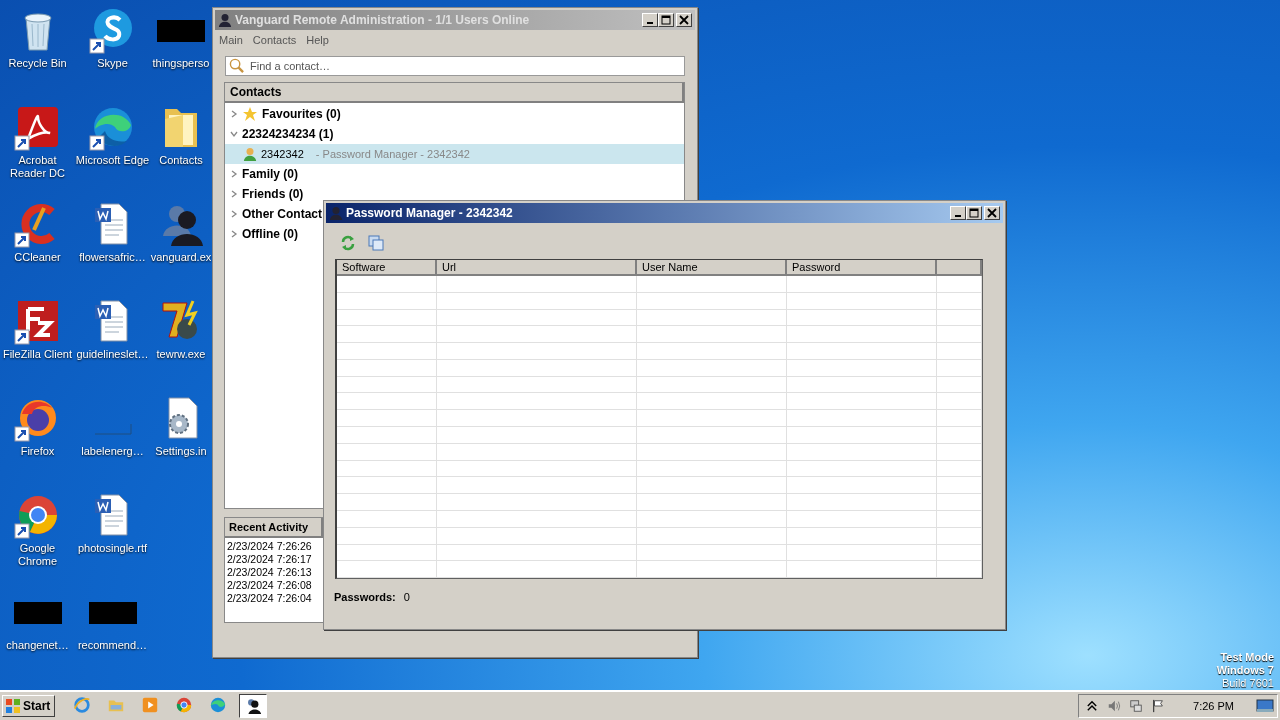  What do you see at coordinates (112, 160) in the screenshot?
I see `icon-label: Microsoft Edge` at bounding box center [112, 160].